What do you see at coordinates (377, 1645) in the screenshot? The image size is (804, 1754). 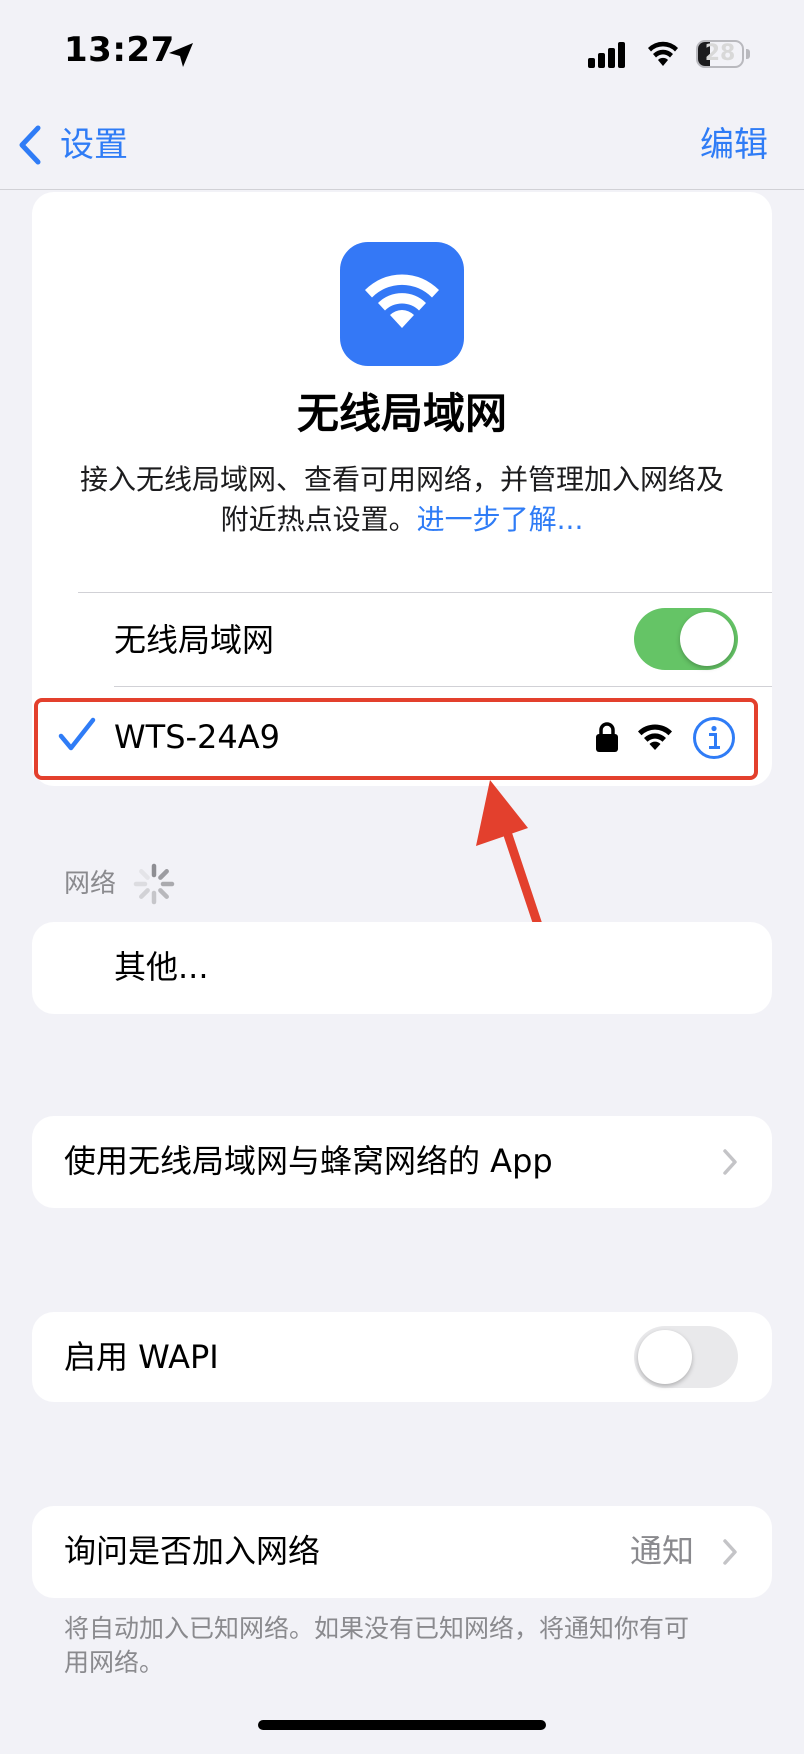 I see `ask-to-join-footnote: 将自动加入已知网络。如果没有已知网络，将通知你有可用网络。` at bounding box center [377, 1645].